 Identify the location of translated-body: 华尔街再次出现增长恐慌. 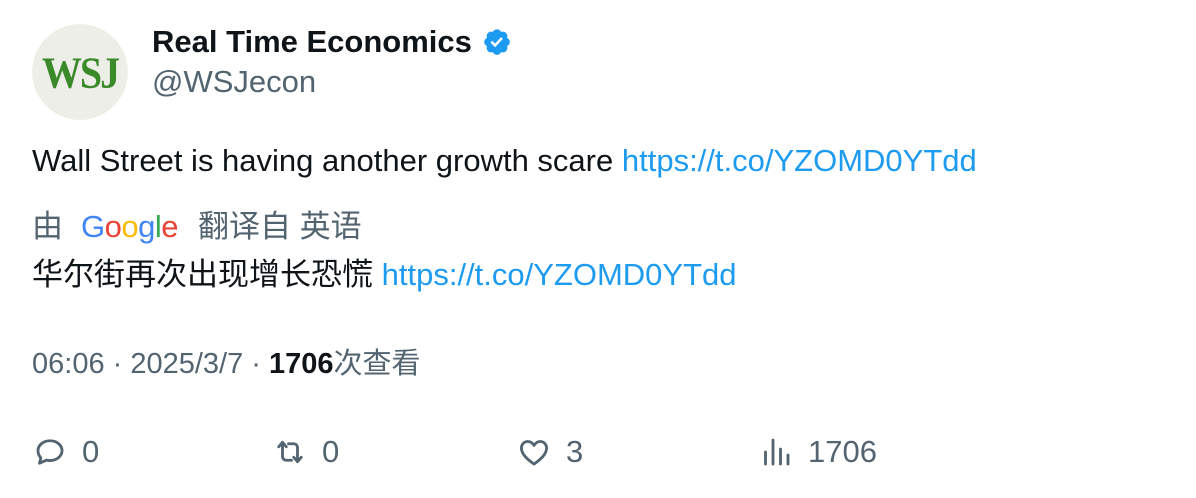
(207, 274).